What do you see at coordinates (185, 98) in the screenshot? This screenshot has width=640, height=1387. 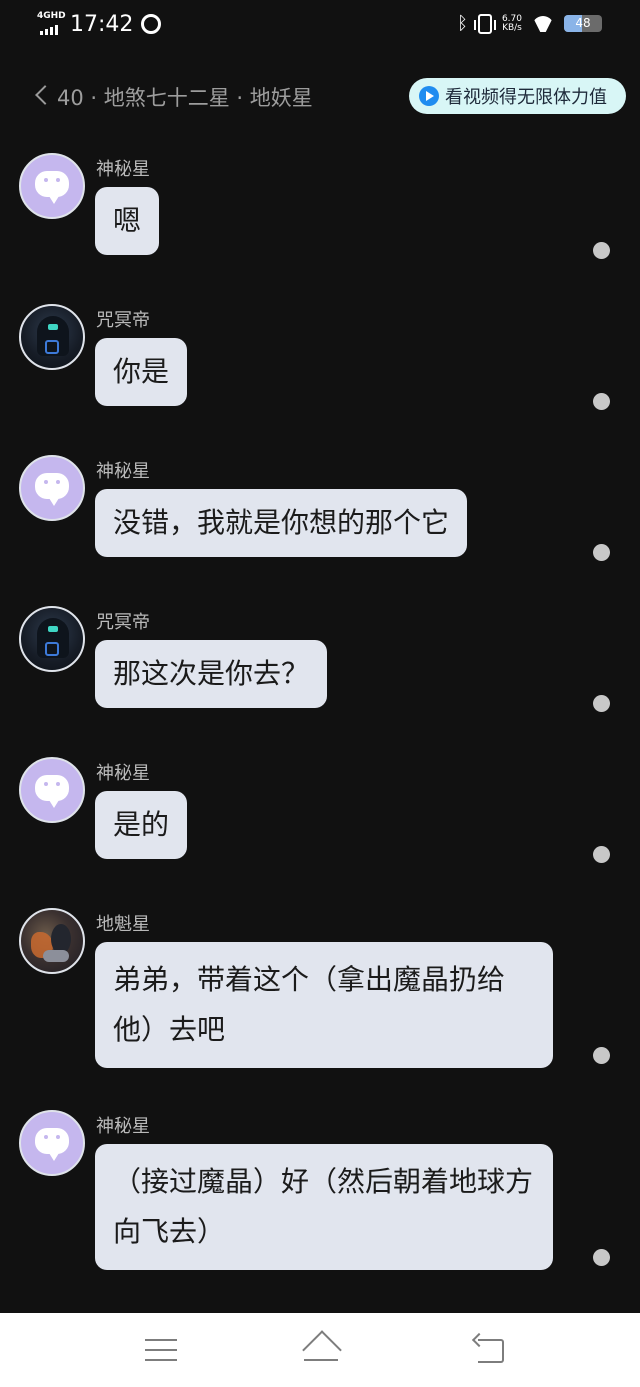 I see `chapter-title: 40 · 地煞七十二星 · 地妖星` at bounding box center [185, 98].